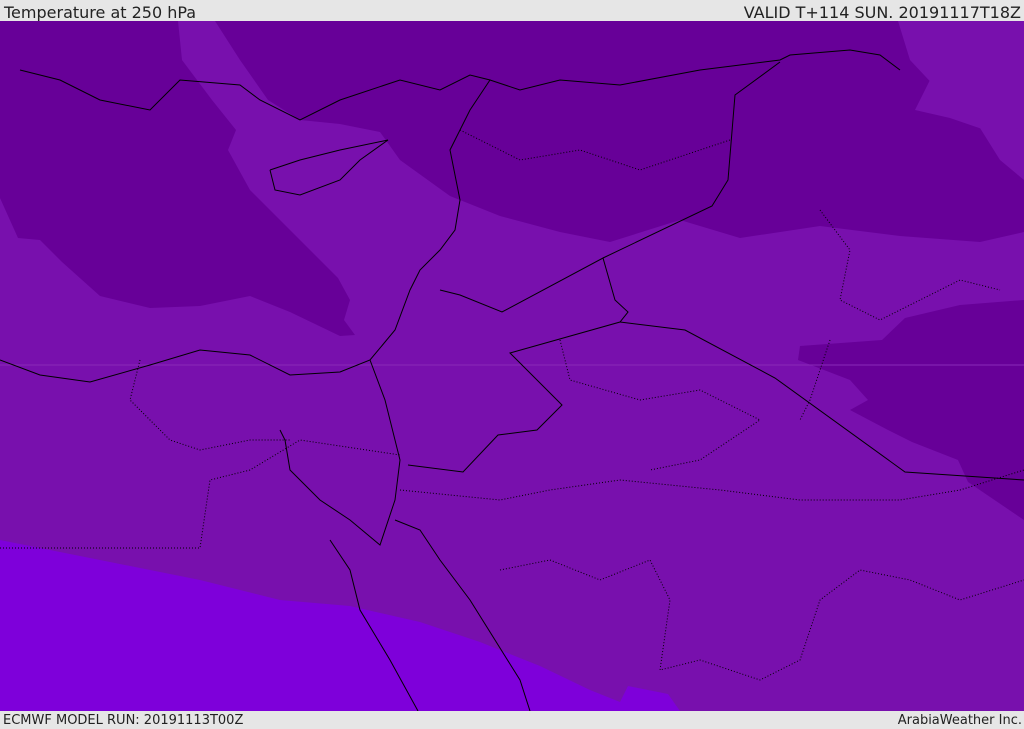  What do you see at coordinates (882, 12) in the screenshot?
I see `valid-time: VALID T+114 SUN. 20191117T18Z` at bounding box center [882, 12].